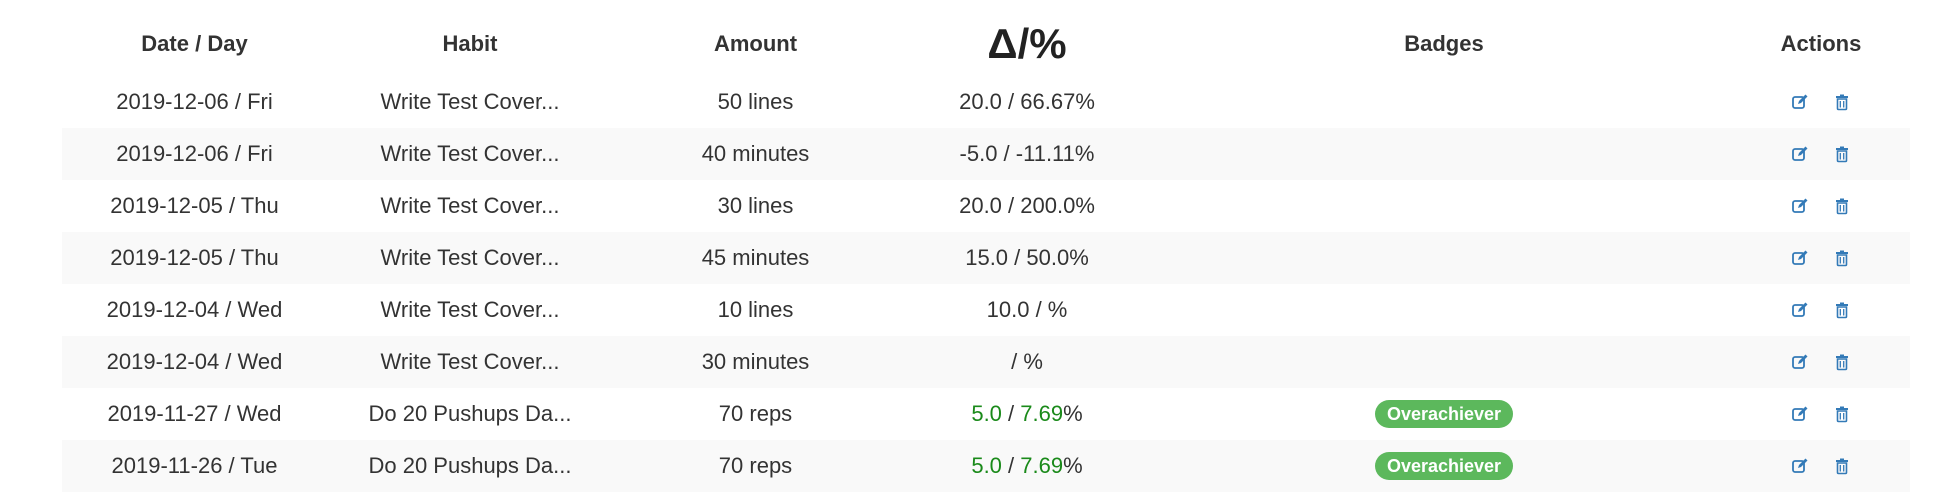  Describe the element at coordinates (755, 205) in the screenshot. I see `cell-amount: 30 lines` at that location.